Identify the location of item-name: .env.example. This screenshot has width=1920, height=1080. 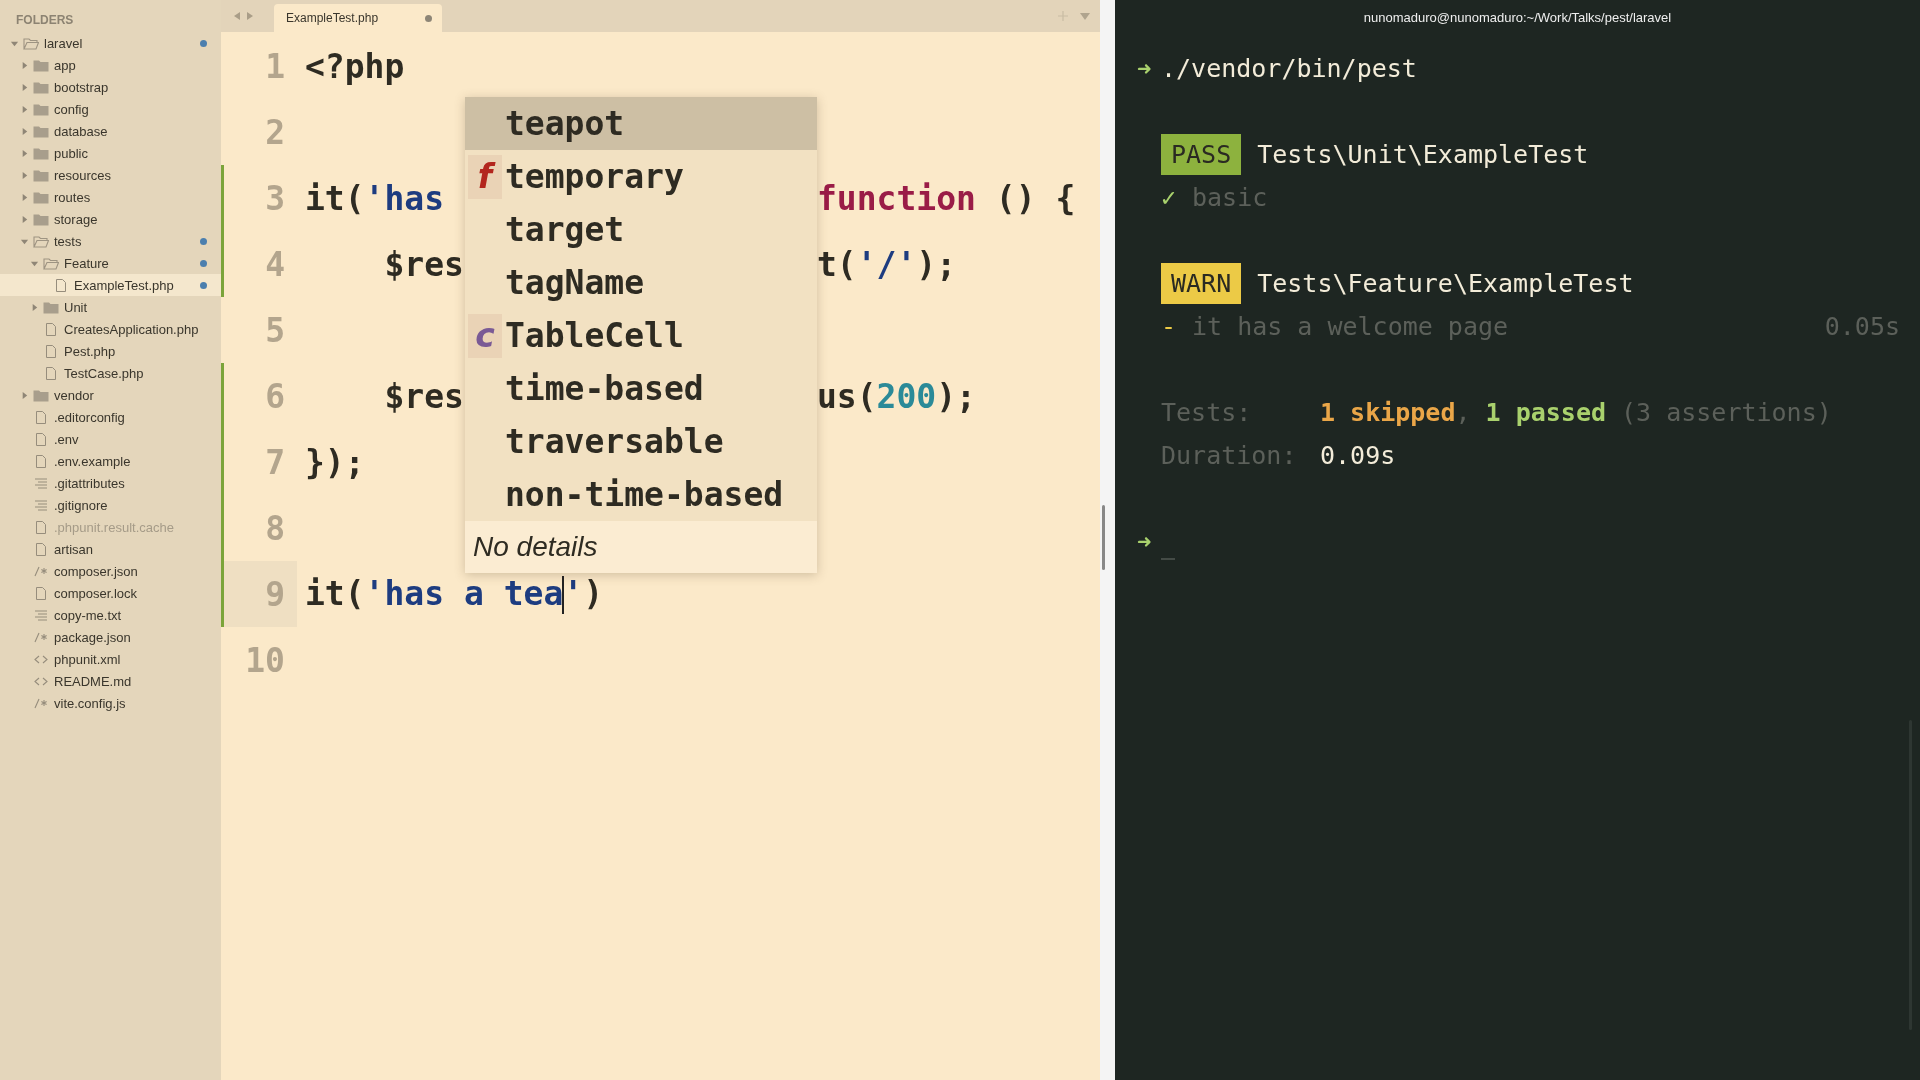
(92, 461).